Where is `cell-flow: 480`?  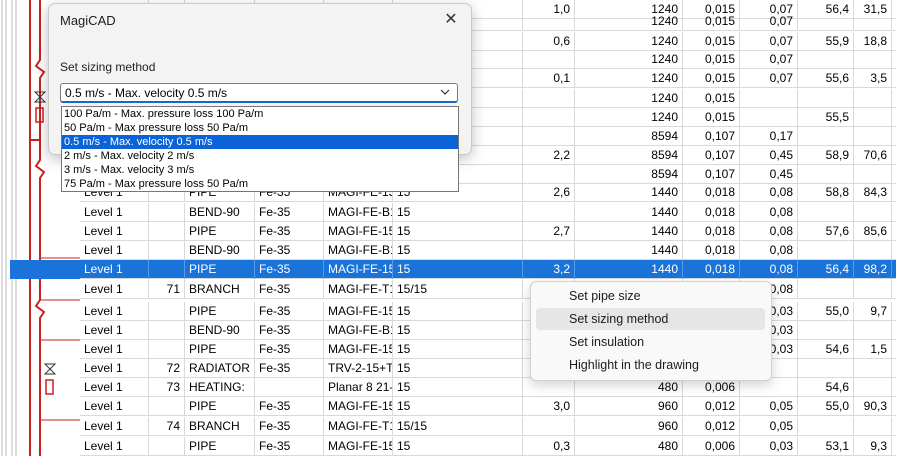
cell-flow: 480 is located at coordinates (629, 446).